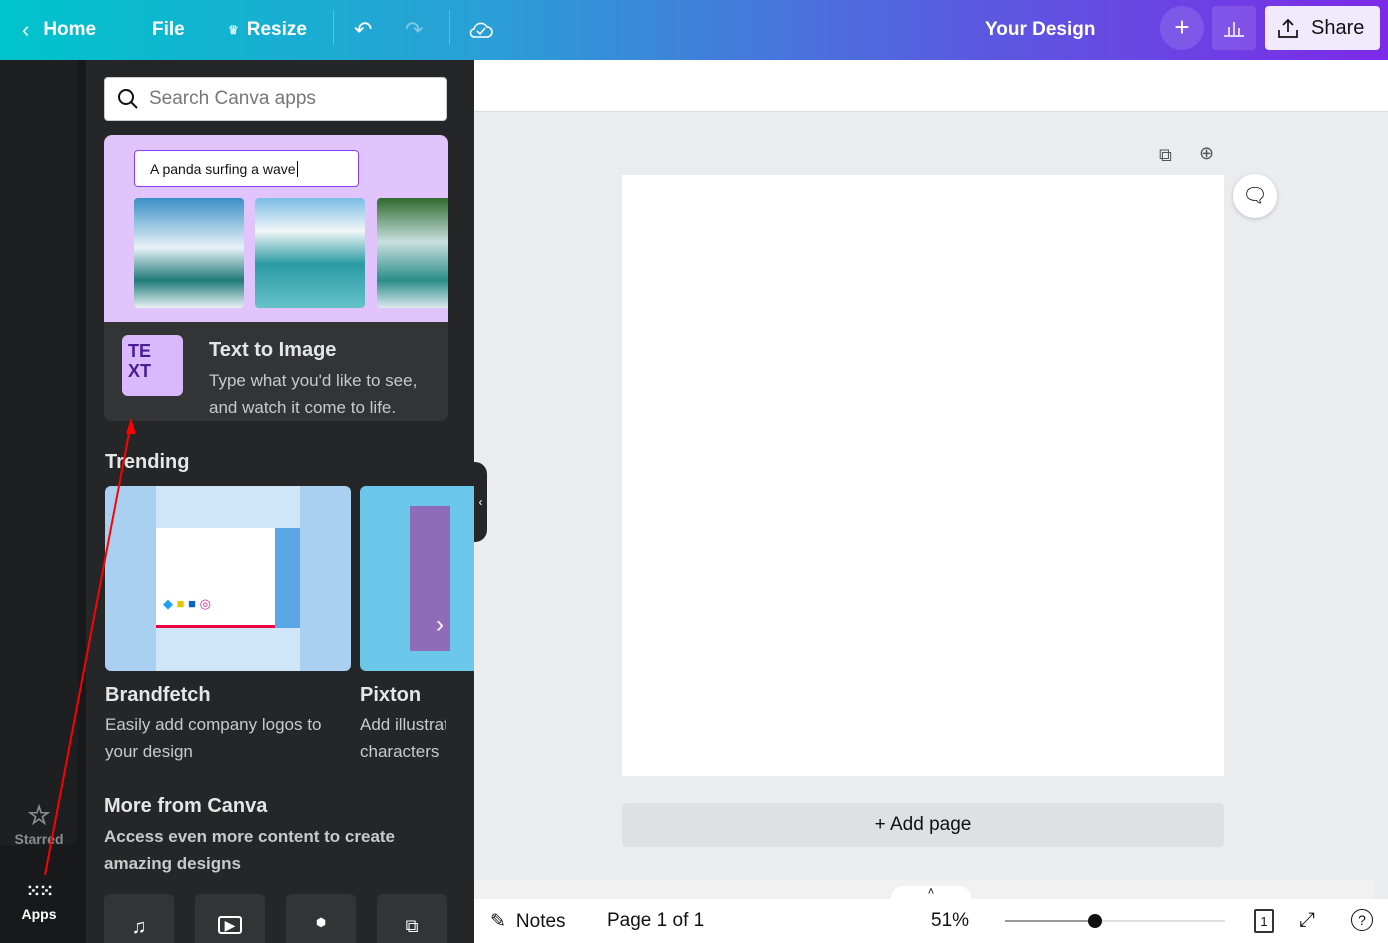 This screenshot has width=1388, height=943. I want to click on add-page-button: + Add page, so click(923, 825).